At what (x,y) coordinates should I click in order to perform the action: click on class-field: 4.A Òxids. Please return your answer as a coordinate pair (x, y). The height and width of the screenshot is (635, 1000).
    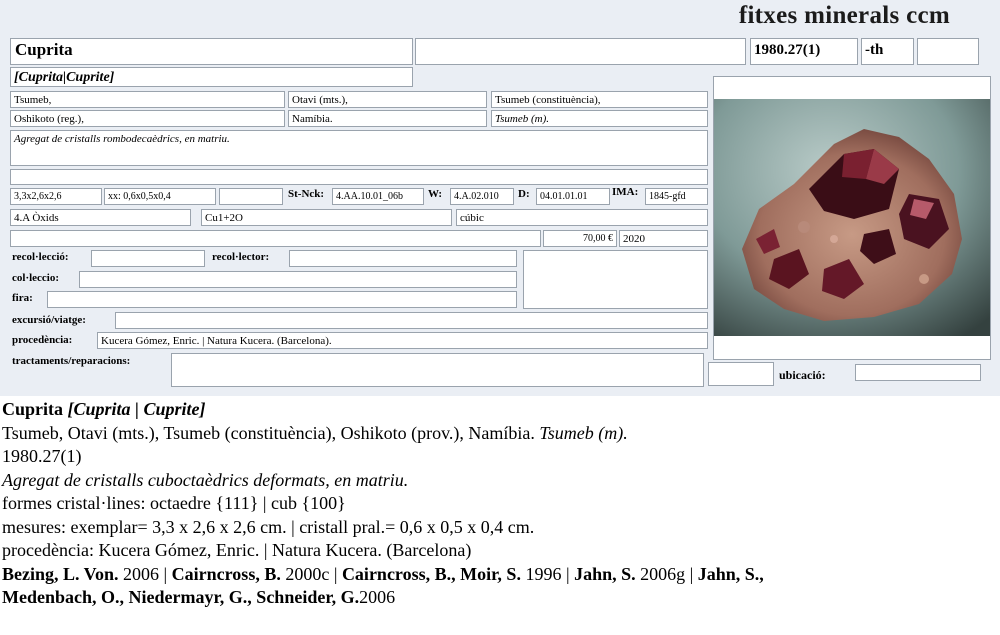
    Looking at the image, I should click on (100, 217).